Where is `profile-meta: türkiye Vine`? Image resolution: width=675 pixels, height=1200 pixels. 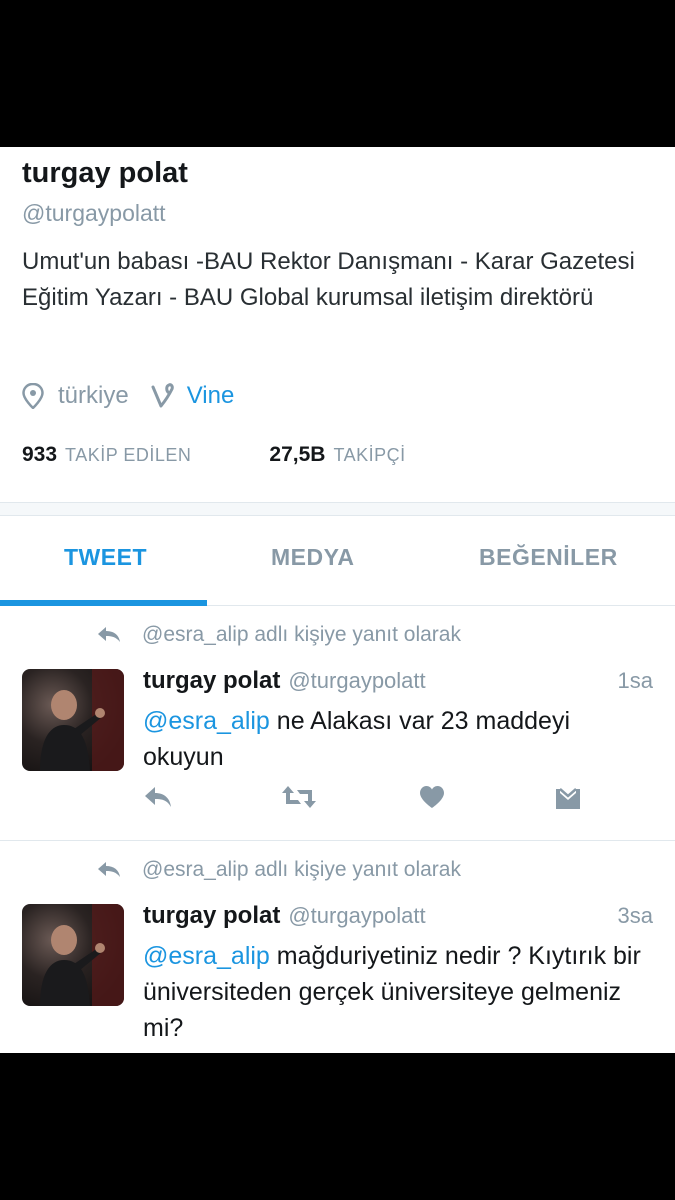
profile-meta: türkiye Vine is located at coordinates (128, 396).